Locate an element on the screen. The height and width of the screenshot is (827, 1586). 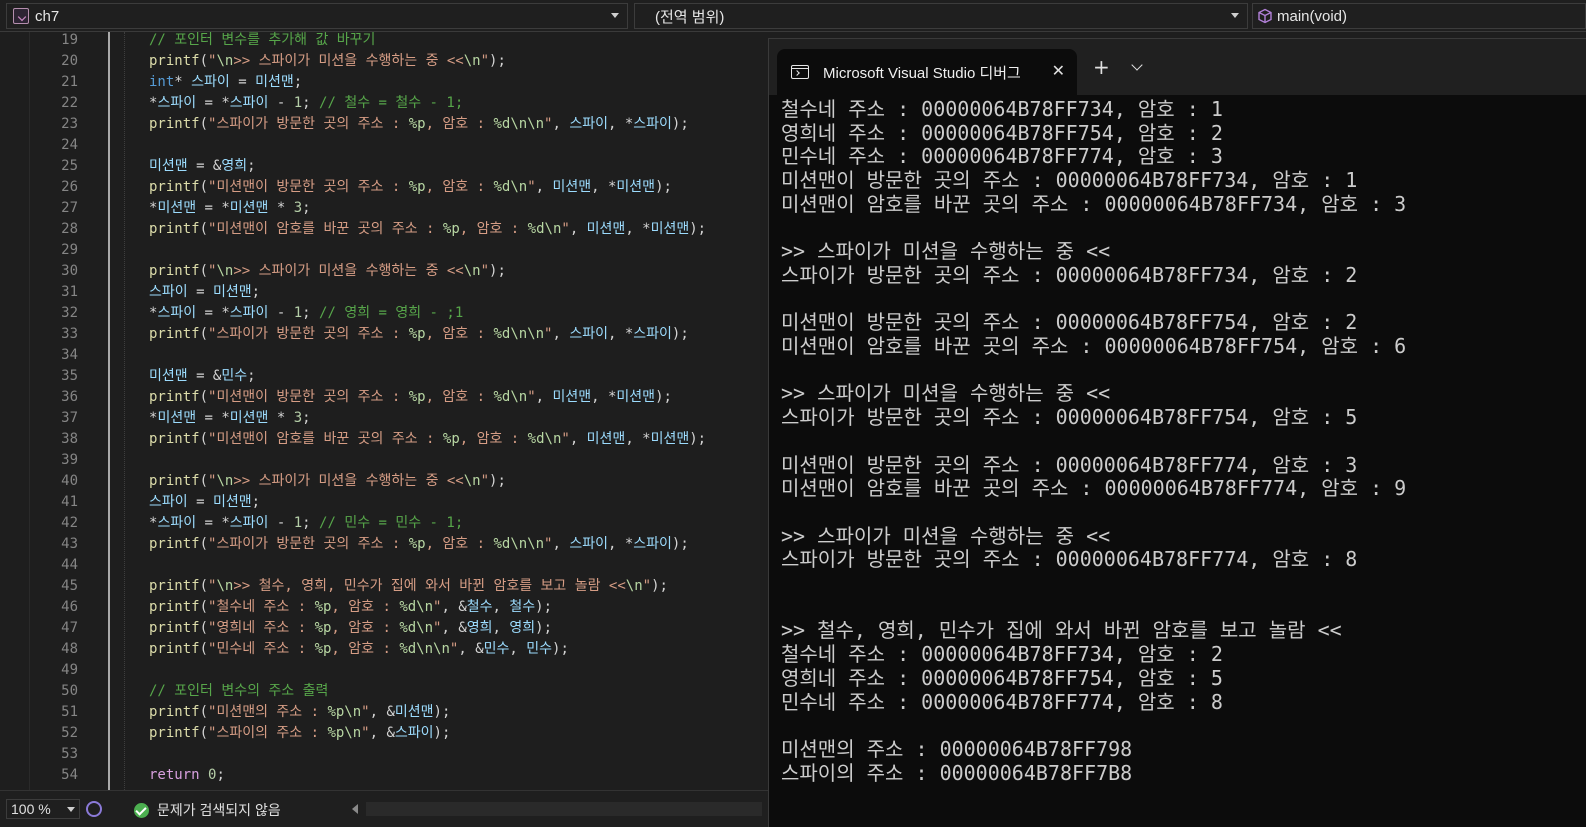
console-output-line: 민수네 주소 : 00000064B78FF774, 암호 : 8 is located at coordinates (1002, 701).